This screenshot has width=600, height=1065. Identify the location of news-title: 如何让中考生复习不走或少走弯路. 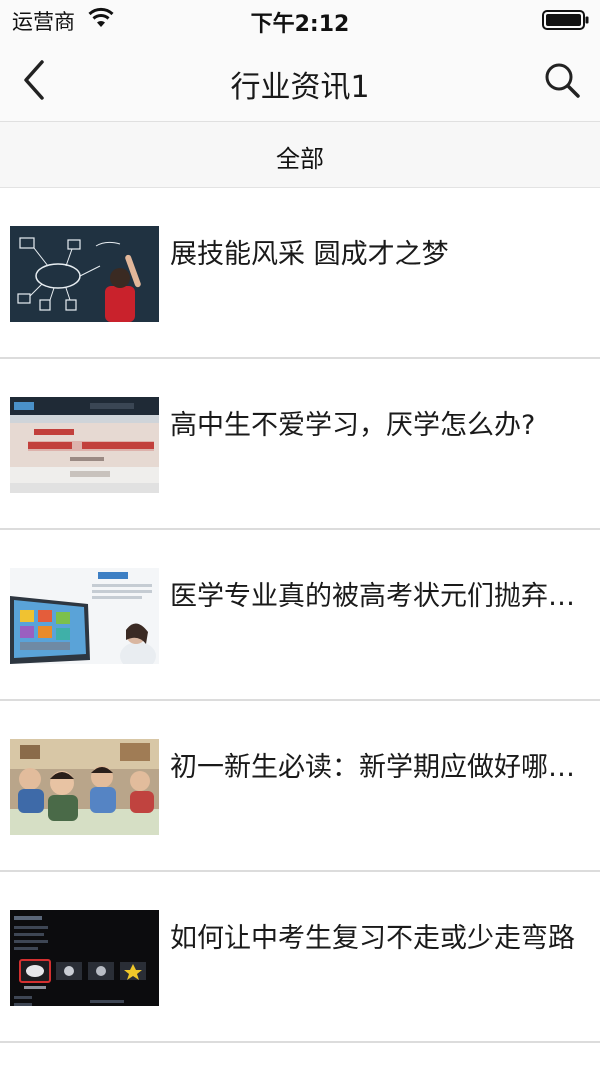
(372, 938).